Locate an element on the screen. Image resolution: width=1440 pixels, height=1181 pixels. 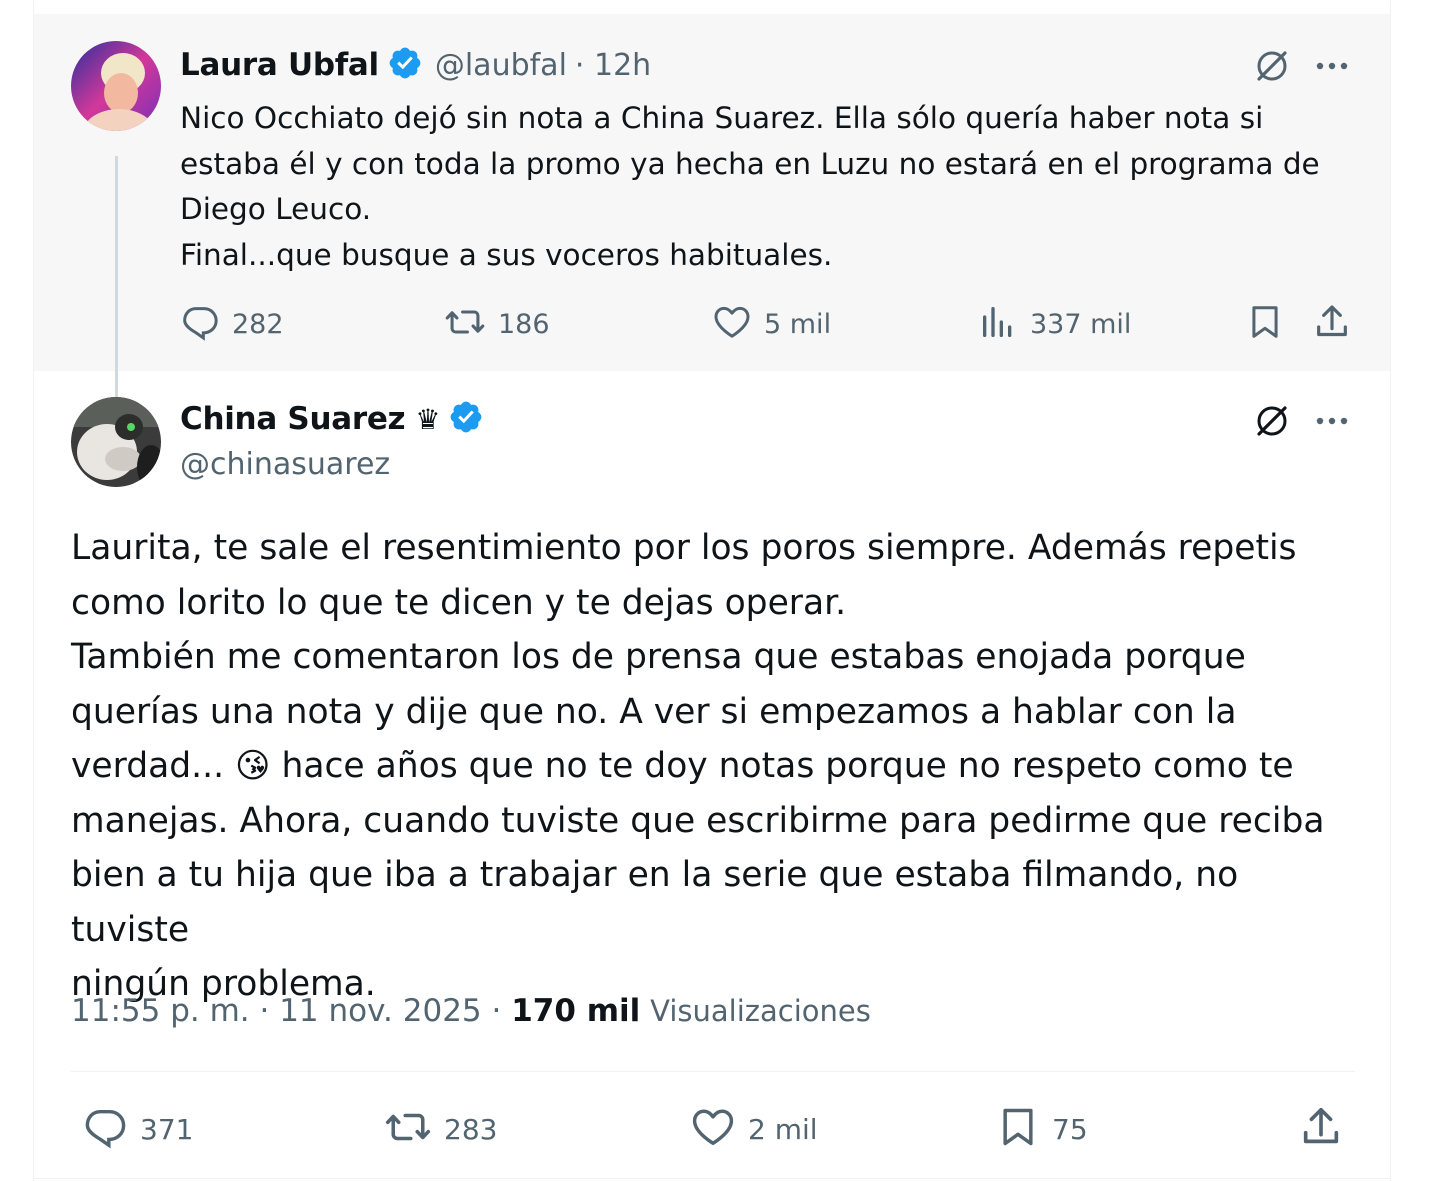
author-handle: @laubfal is located at coordinates (501, 65).